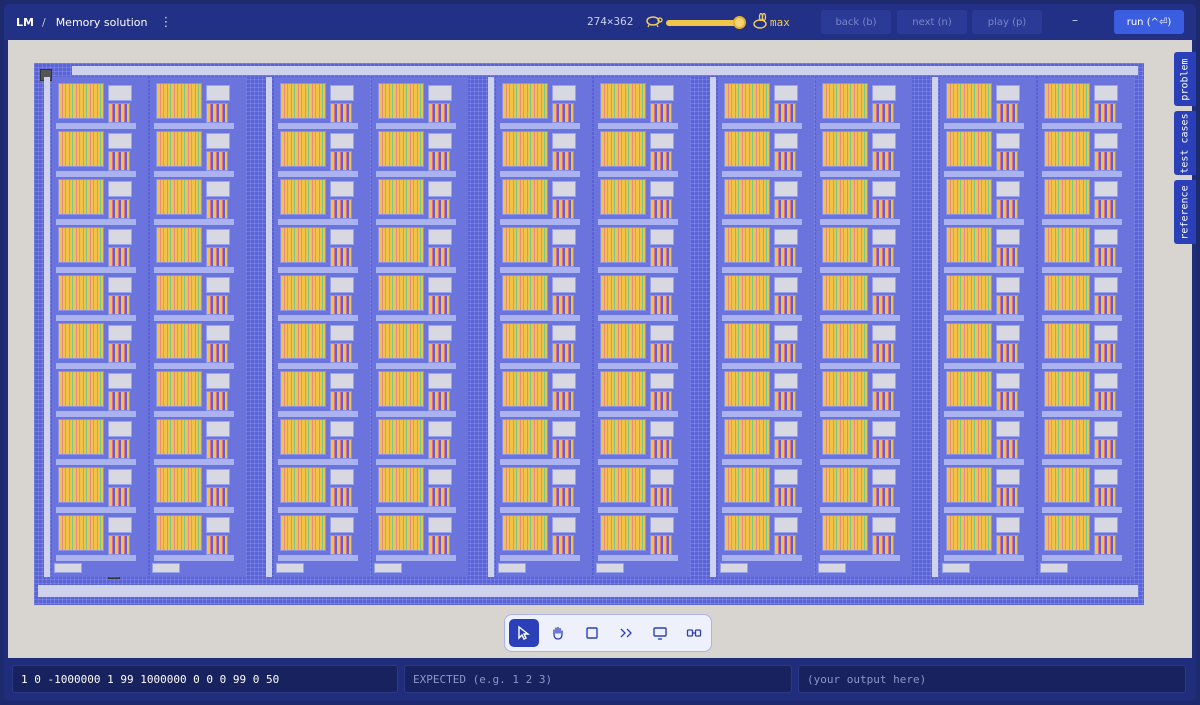 The height and width of the screenshot is (705, 1200). I want to click on run-button: run (^⏎), so click(1149, 22).